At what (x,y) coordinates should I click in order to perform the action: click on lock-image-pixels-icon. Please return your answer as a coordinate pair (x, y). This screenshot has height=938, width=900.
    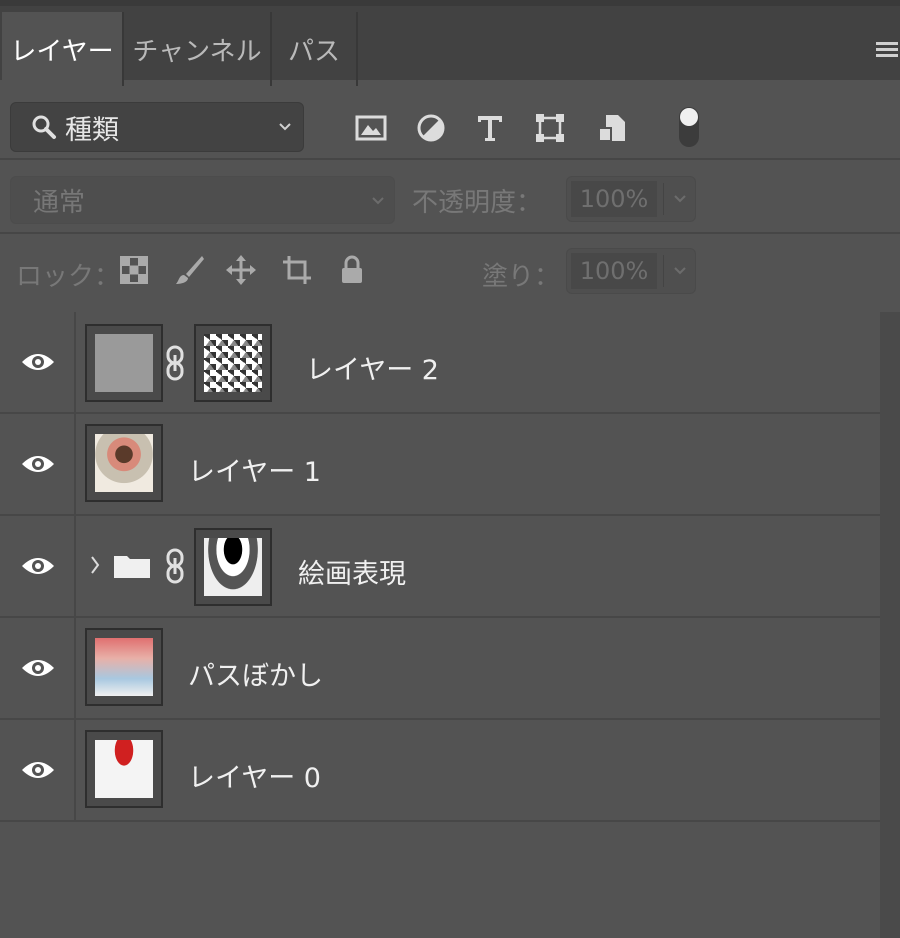
    Looking at the image, I should click on (190, 270).